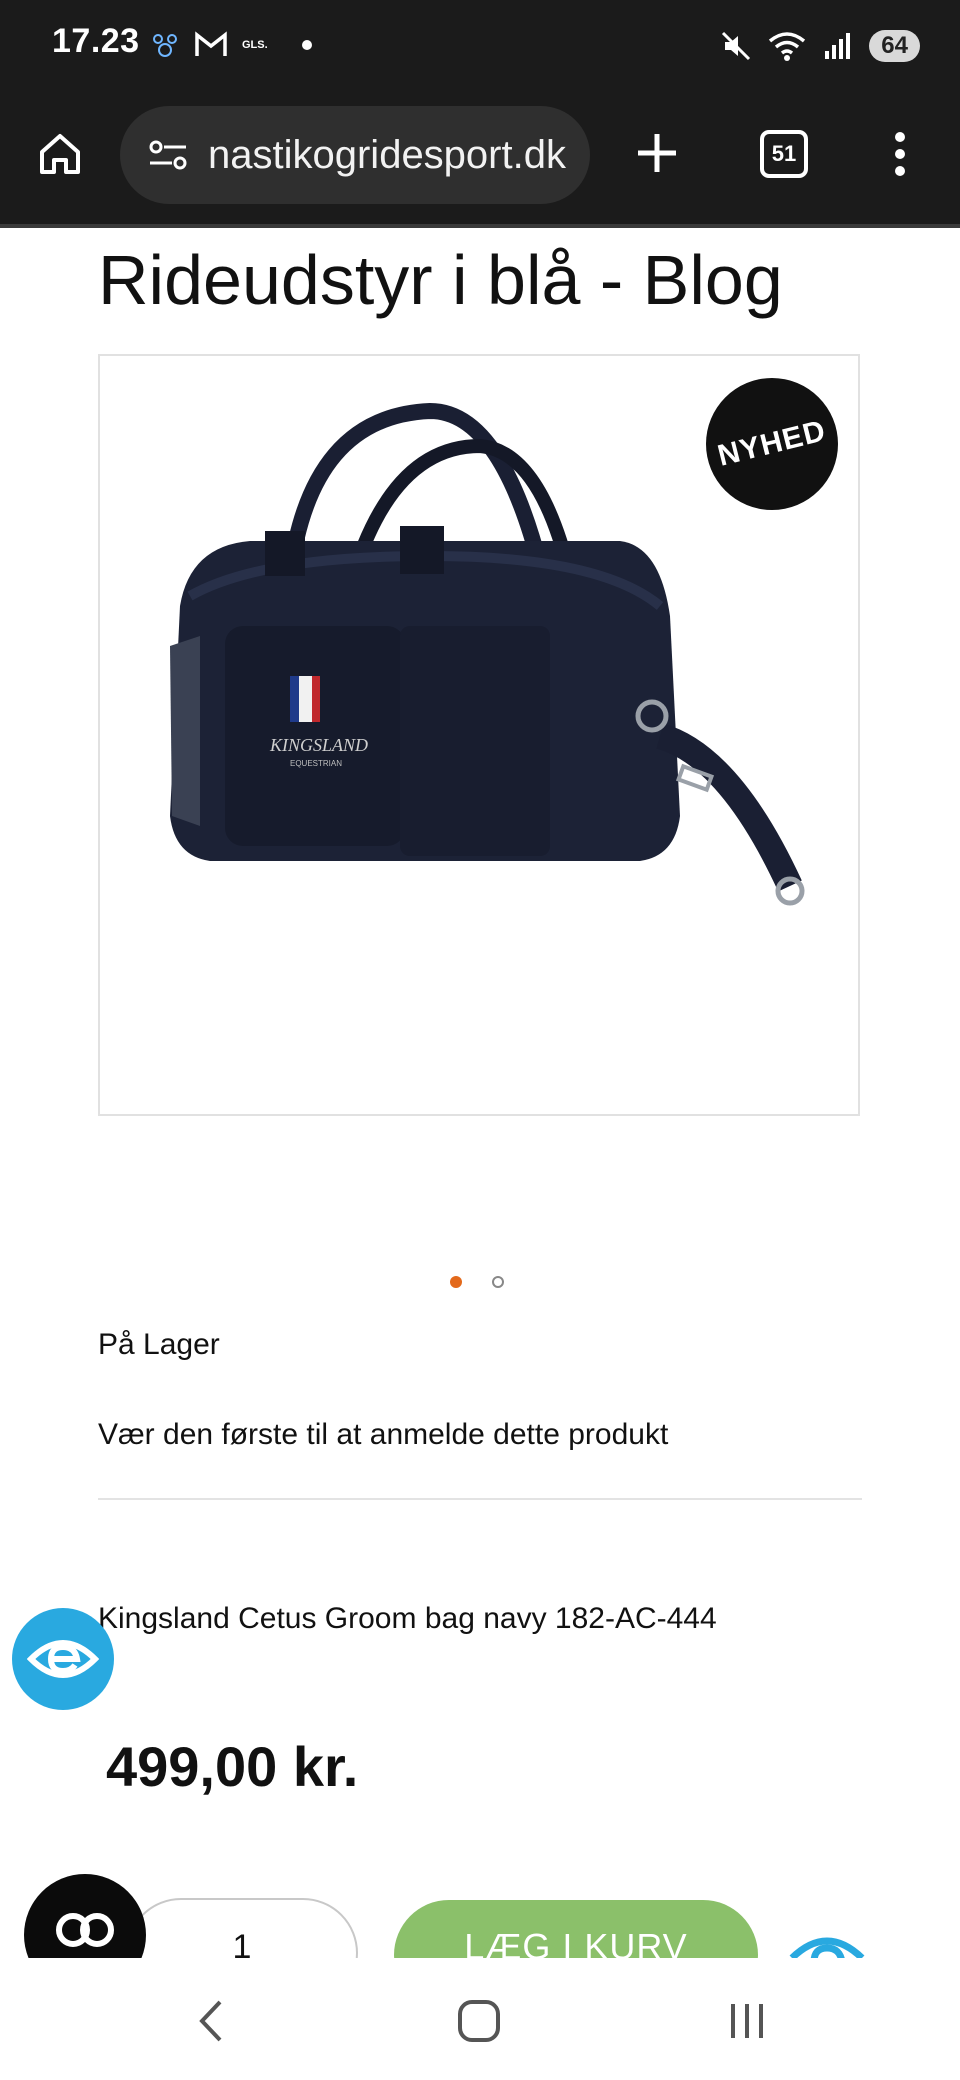 The height and width of the screenshot is (2080, 960). I want to click on back-button, so click(211, 2021).